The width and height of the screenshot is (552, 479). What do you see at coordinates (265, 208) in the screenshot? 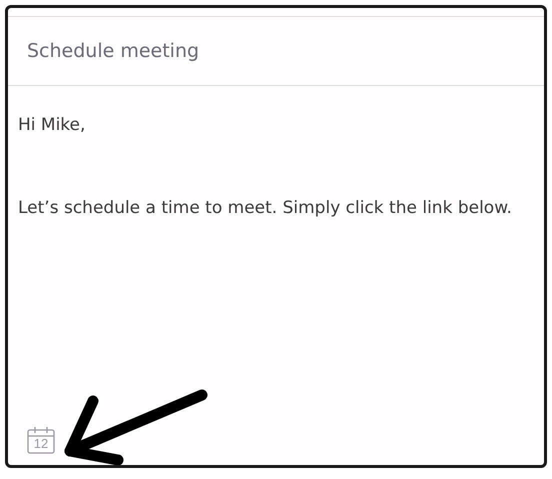
I see `body-text: Let’s schedule a time to meet. Simply click the link below.` at bounding box center [265, 208].